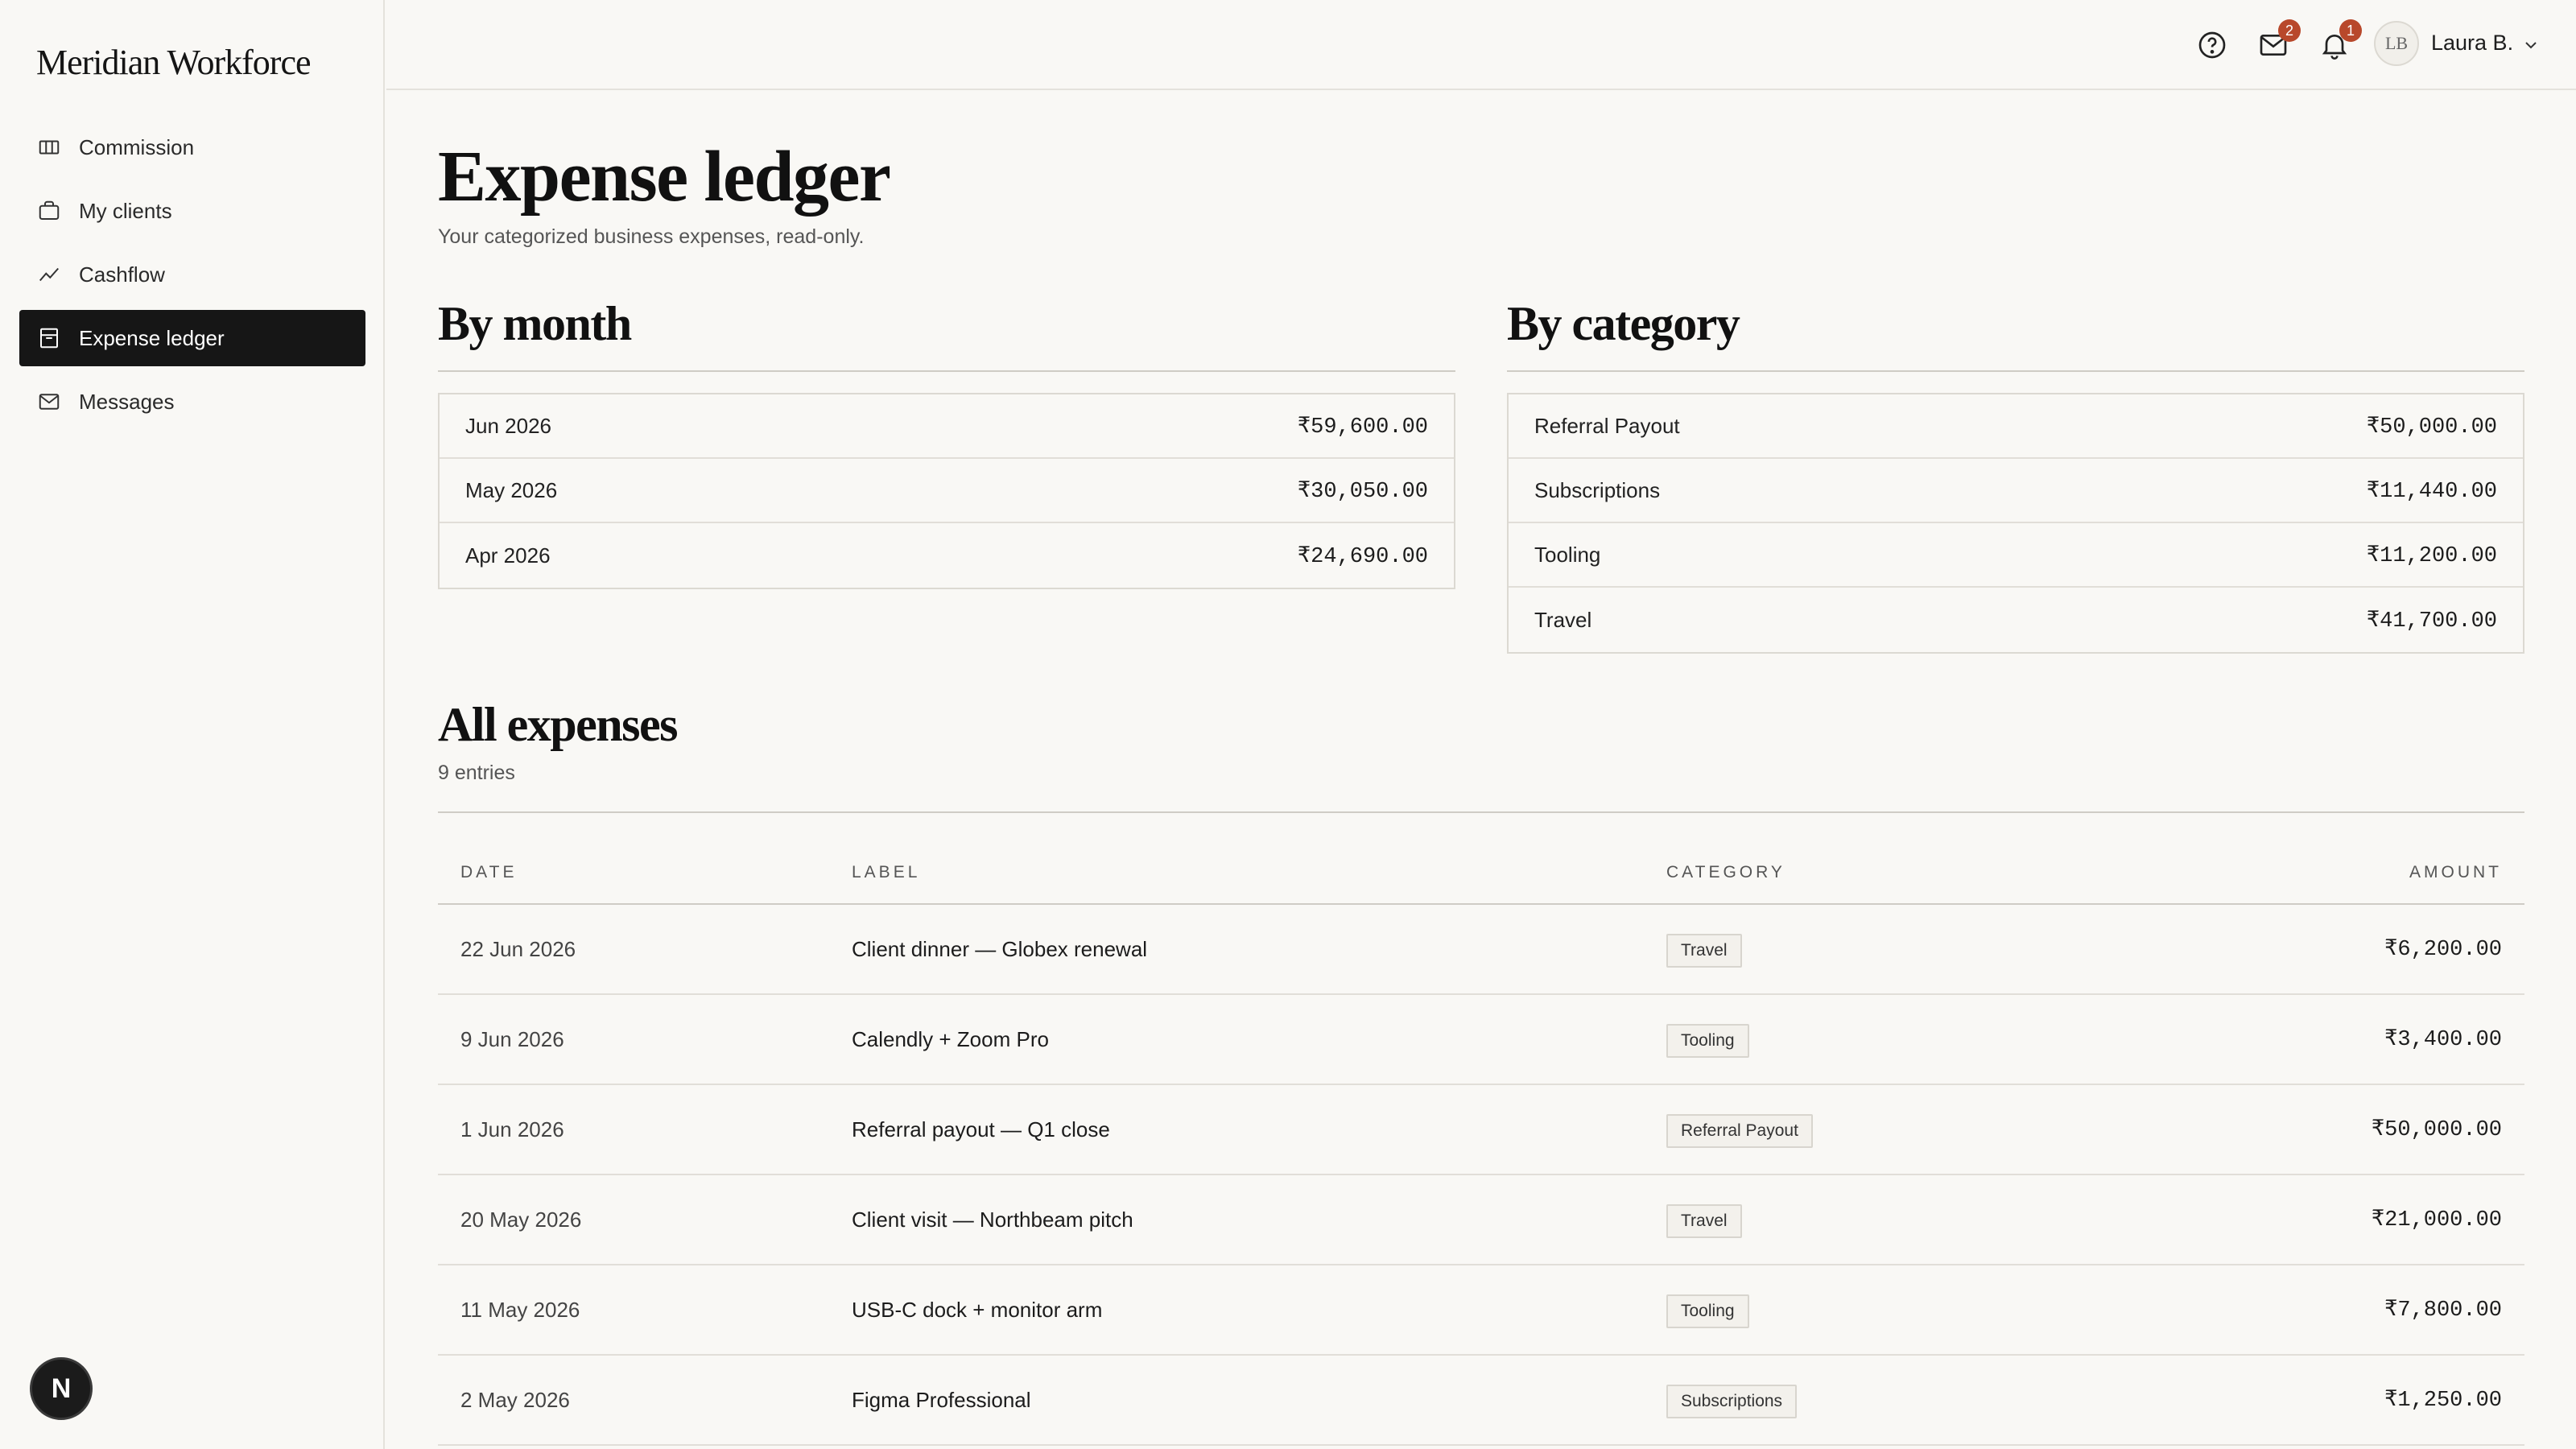  I want to click on notifications-button: 1, so click(2340, 40).